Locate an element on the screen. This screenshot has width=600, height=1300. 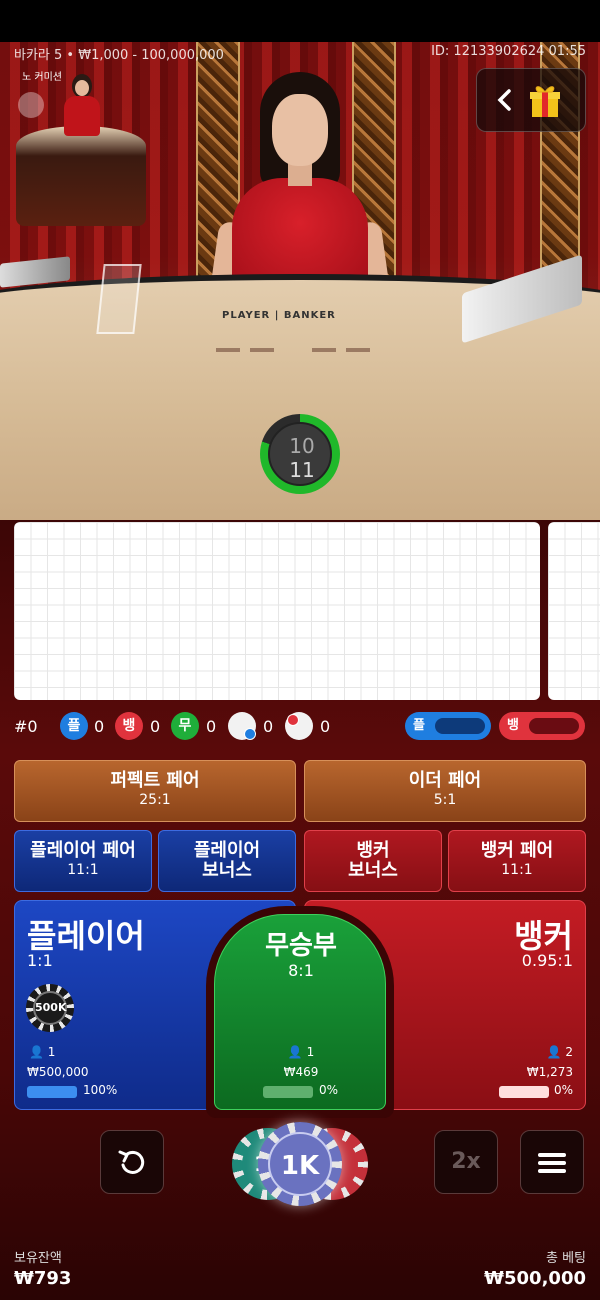
total-bet-value: ₩500,000 is located at coordinates (535, 1278).